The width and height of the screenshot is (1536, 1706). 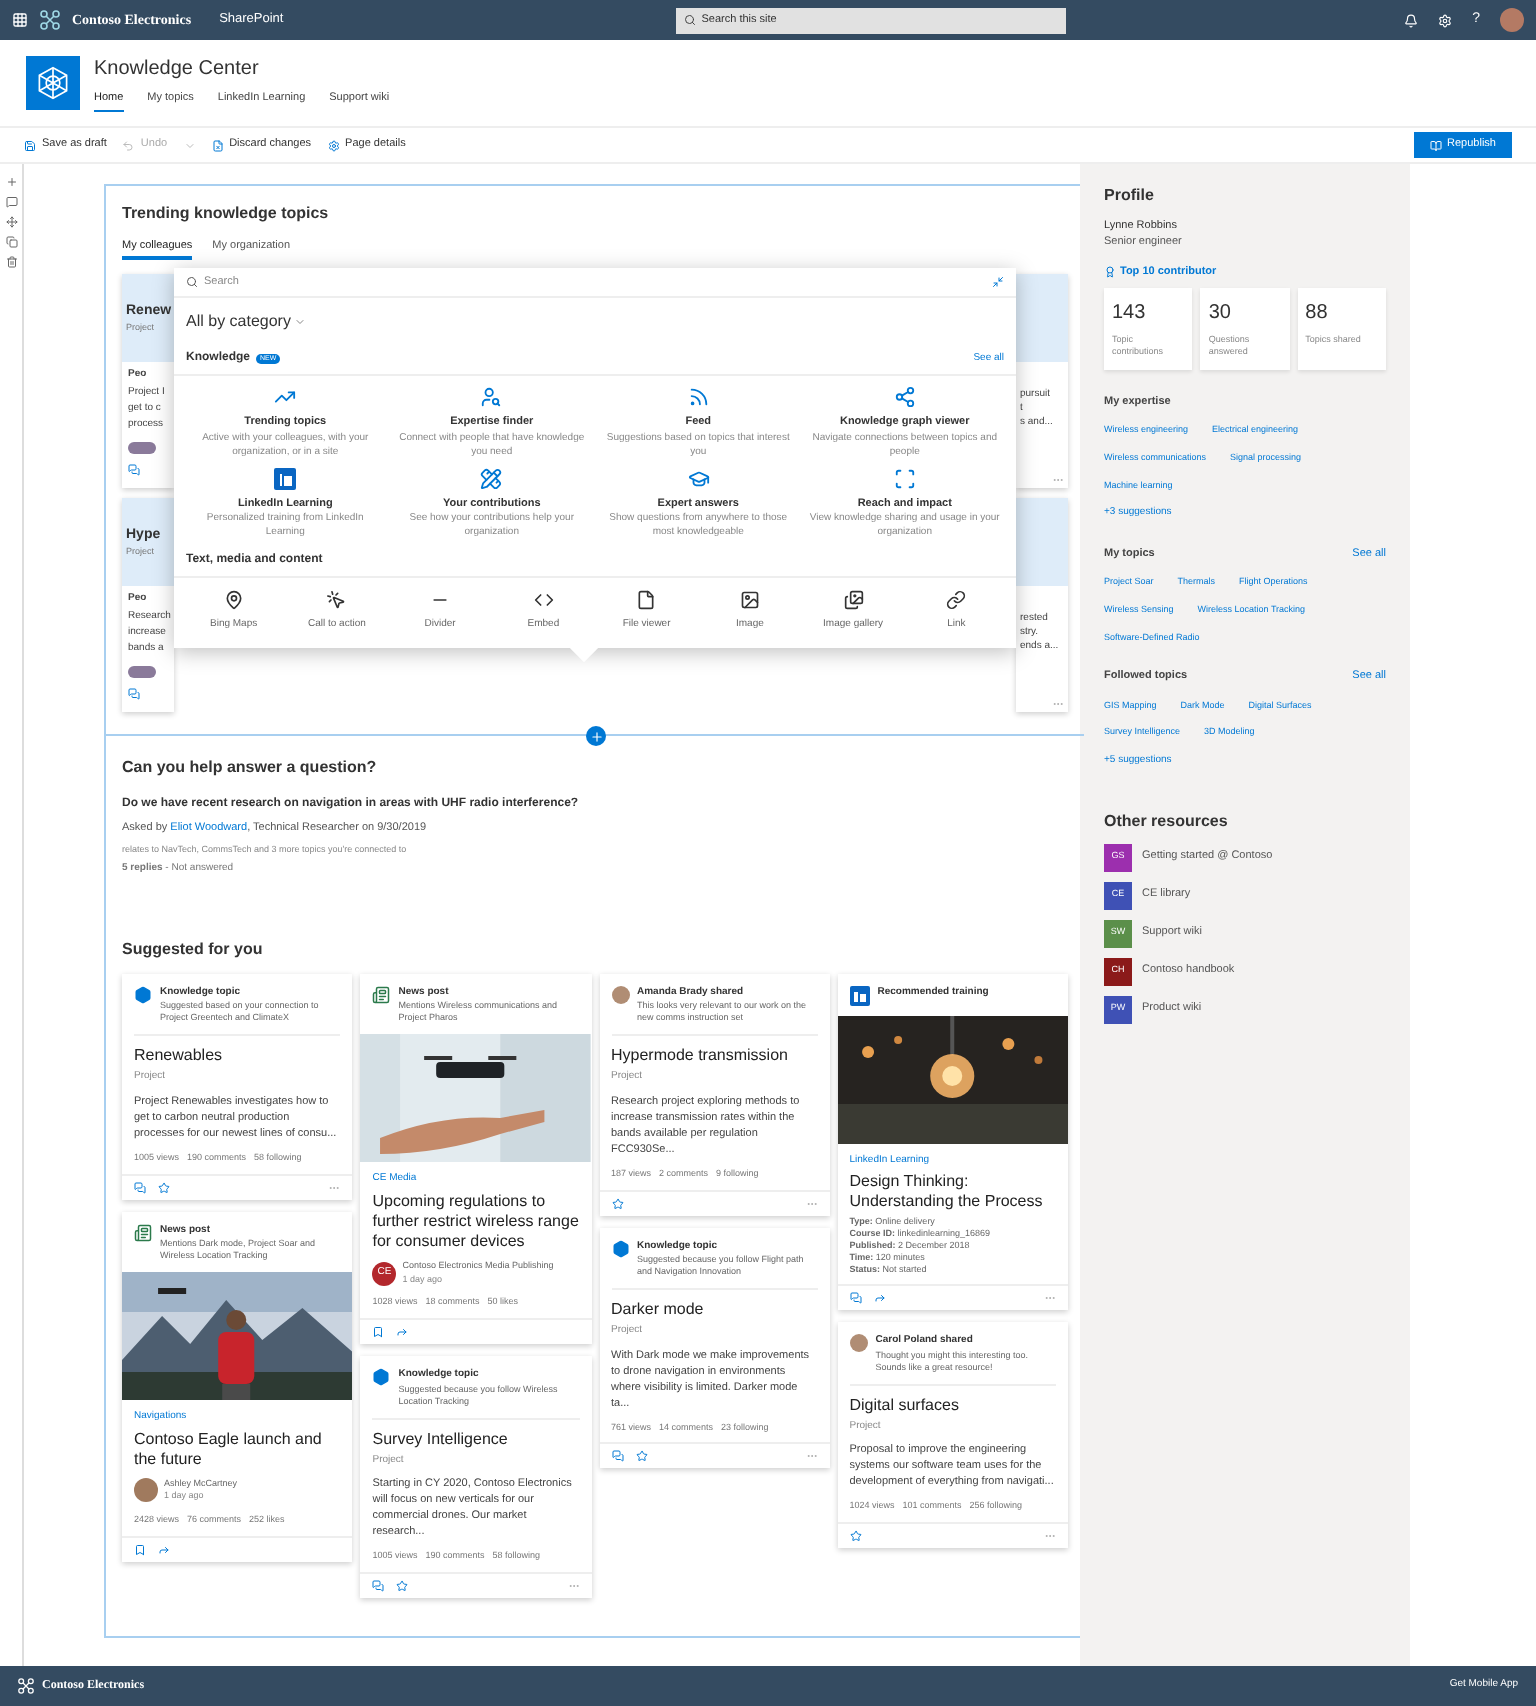 What do you see at coordinates (1317, 313) in the screenshot?
I see `stat-value: 88` at bounding box center [1317, 313].